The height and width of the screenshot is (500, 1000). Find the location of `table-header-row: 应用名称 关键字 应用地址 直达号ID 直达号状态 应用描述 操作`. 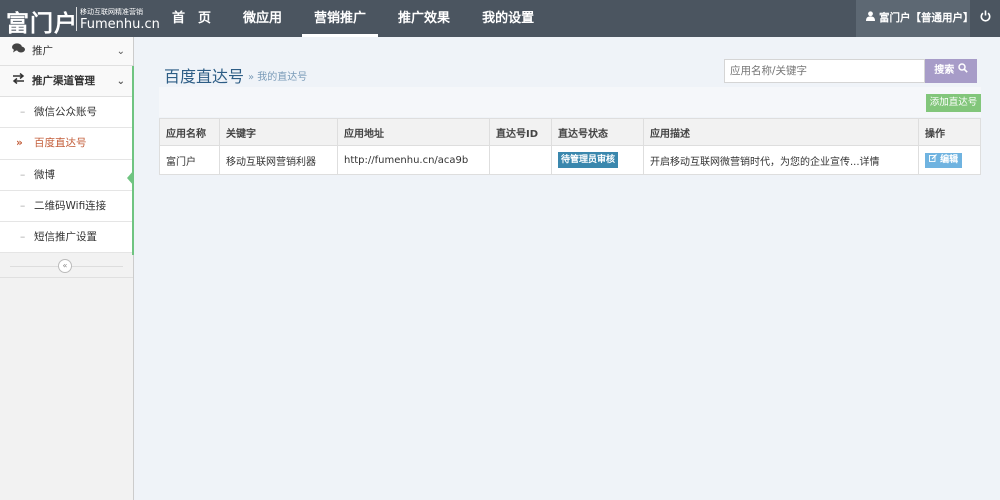

table-header-row: 应用名称 关键字 应用地址 直达号ID 直达号状态 应用描述 操作 is located at coordinates (570, 132).